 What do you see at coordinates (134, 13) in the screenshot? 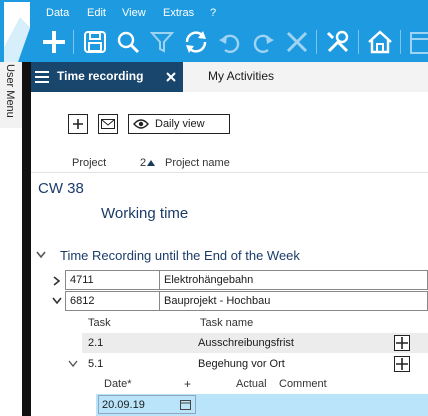
I see `menu-view: View` at bounding box center [134, 13].